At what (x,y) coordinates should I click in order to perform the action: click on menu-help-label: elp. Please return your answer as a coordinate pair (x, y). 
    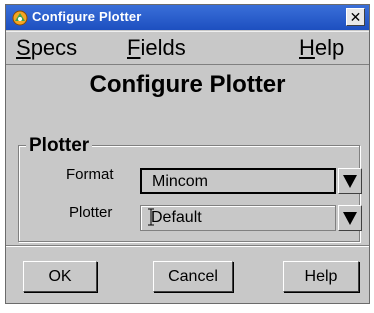
    Looking at the image, I should click on (329, 47).